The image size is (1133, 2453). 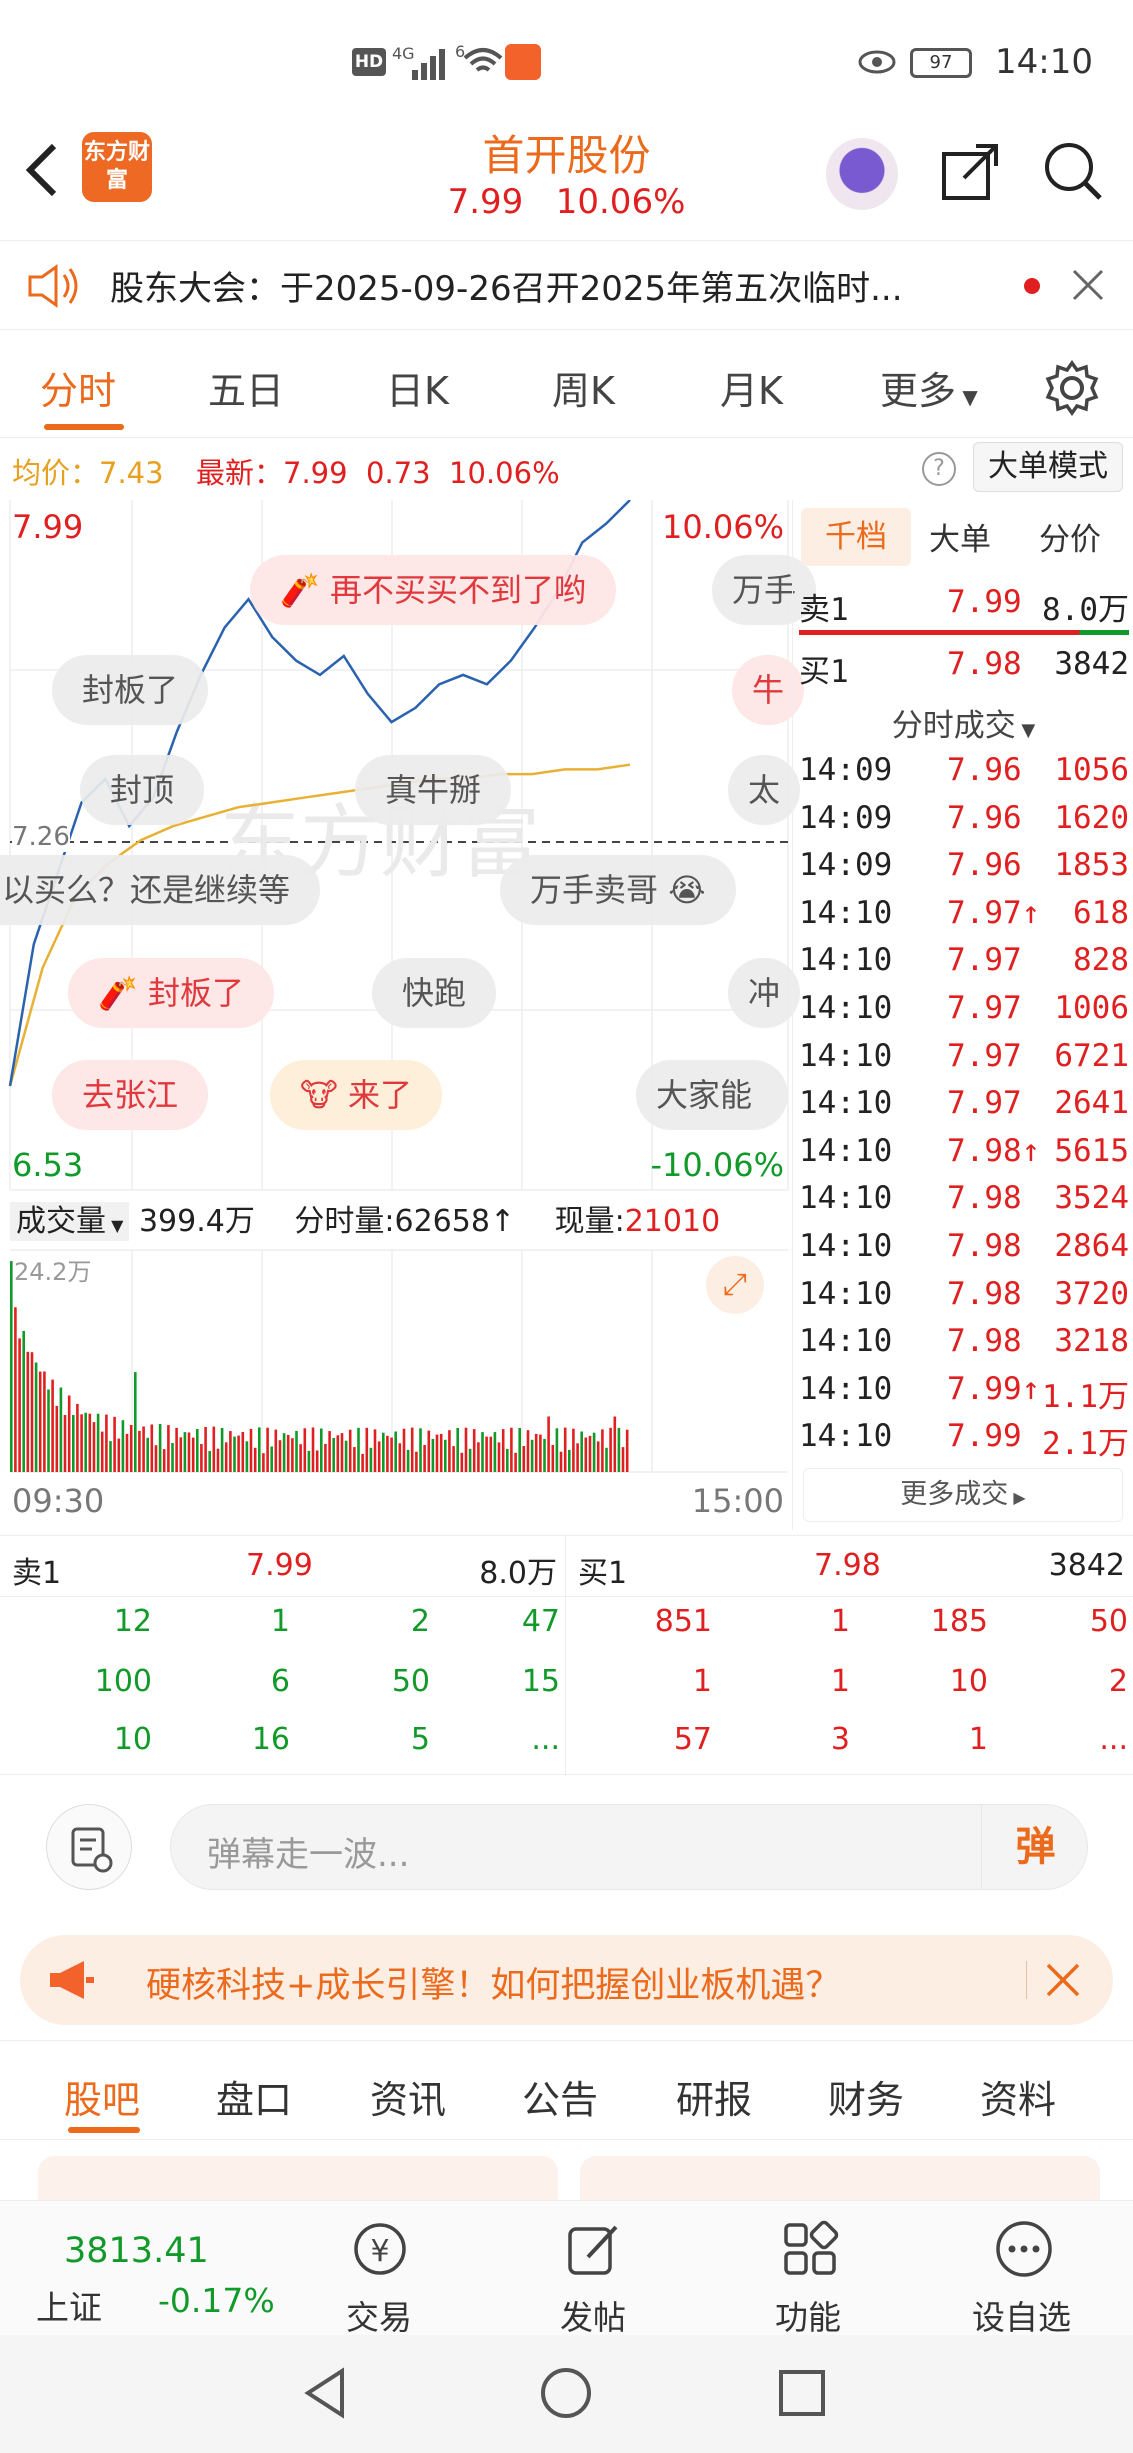 What do you see at coordinates (712, 1095) in the screenshot?
I see `danmu-bubble: 大家能` at bounding box center [712, 1095].